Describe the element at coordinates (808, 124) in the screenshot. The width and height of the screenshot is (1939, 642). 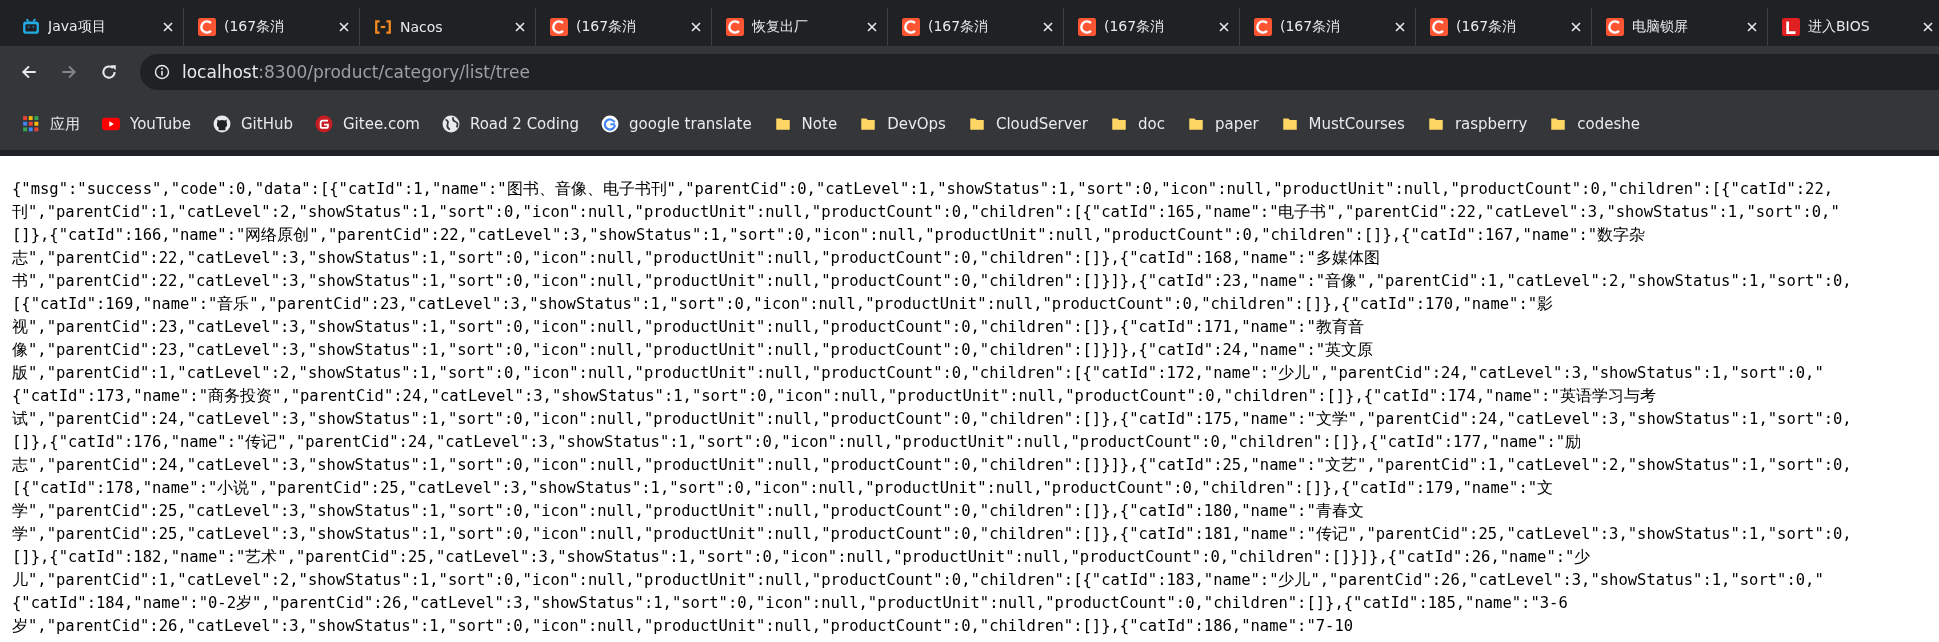
I see `bookmark: Note` at that location.